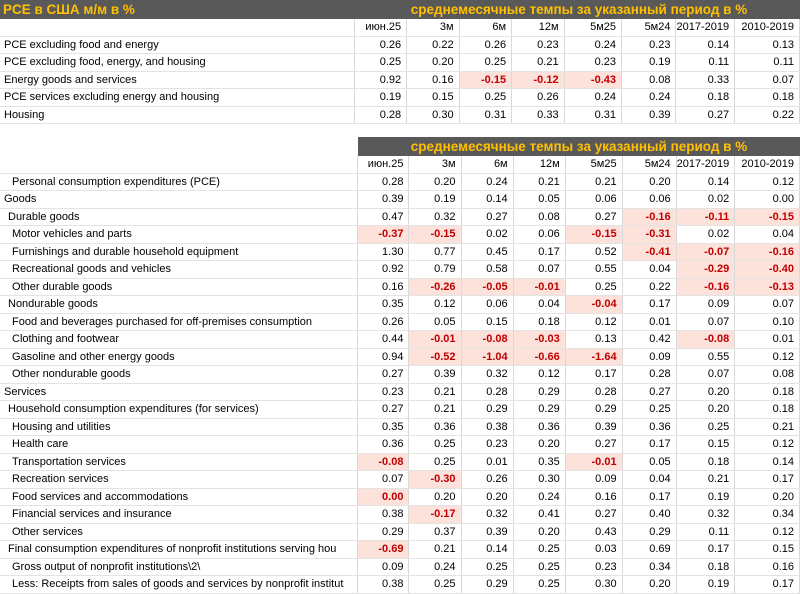 This screenshot has width=800, height=594. What do you see at coordinates (705, 115) in the screenshot?
I see `value-cell: 0.27` at bounding box center [705, 115].